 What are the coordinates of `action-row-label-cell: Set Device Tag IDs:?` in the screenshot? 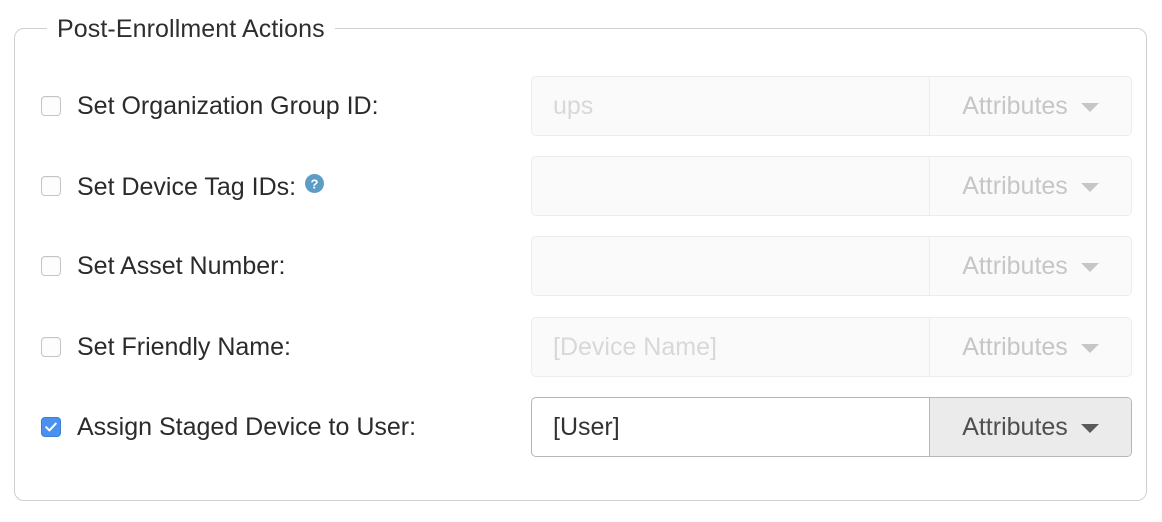 It's located at (276, 186).